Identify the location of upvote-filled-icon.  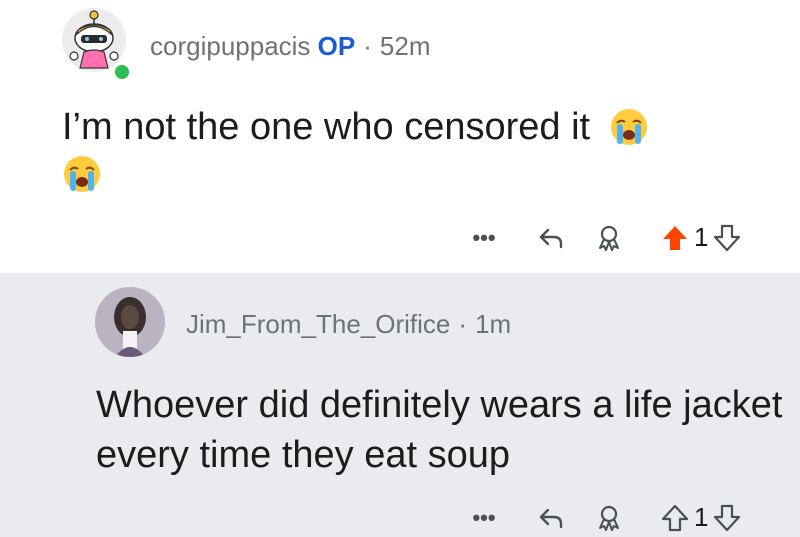
(675, 237).